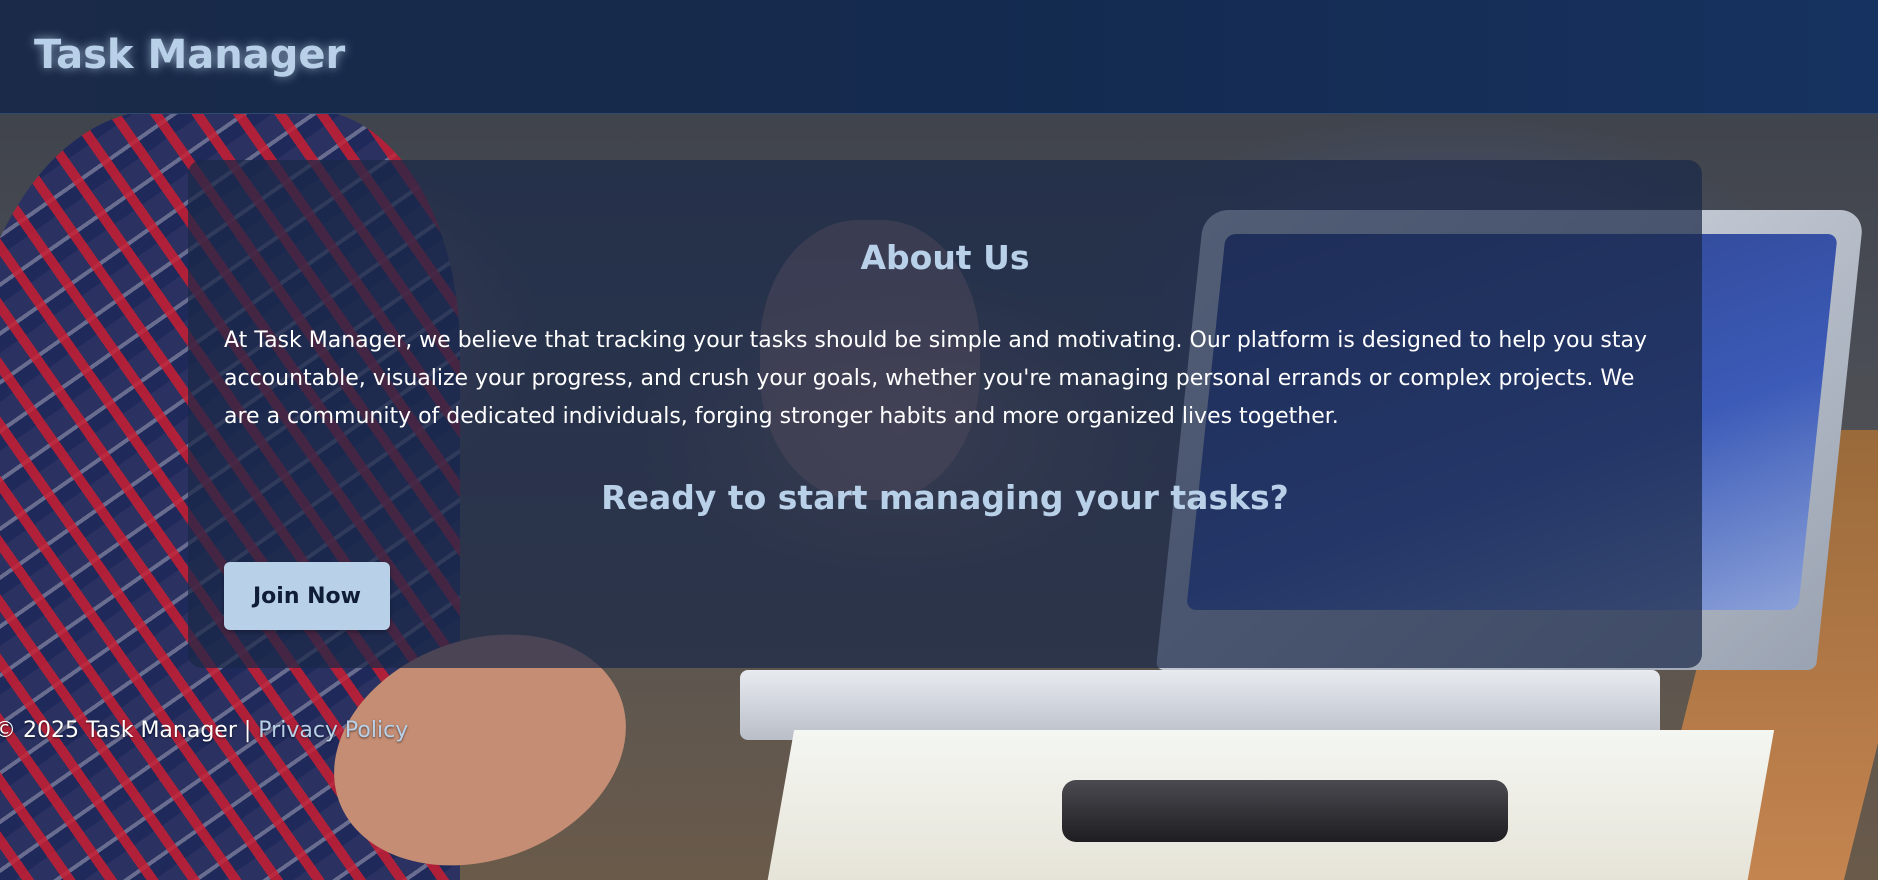 The width and height of the screenshot is (1878, 880). What do you see at coordinates (945, 497) in the screenshot?
I see `cta-heading: Ready to start managing your tasks?` at bounding box center [945, 497].